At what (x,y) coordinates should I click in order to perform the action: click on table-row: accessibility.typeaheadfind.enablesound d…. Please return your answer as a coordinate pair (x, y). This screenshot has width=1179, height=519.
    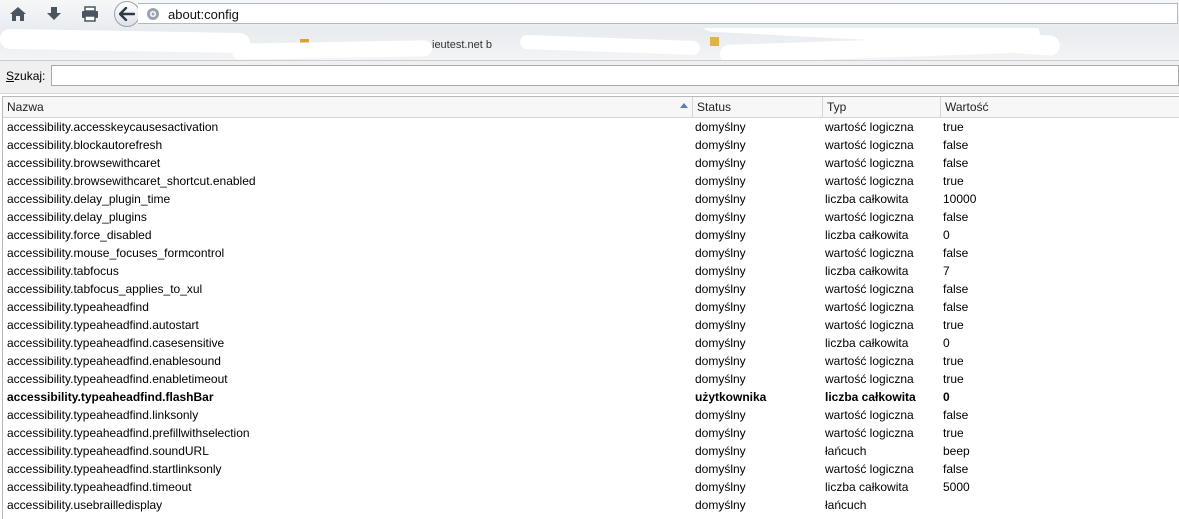
    Looking at the image, I should click on (591, 361).